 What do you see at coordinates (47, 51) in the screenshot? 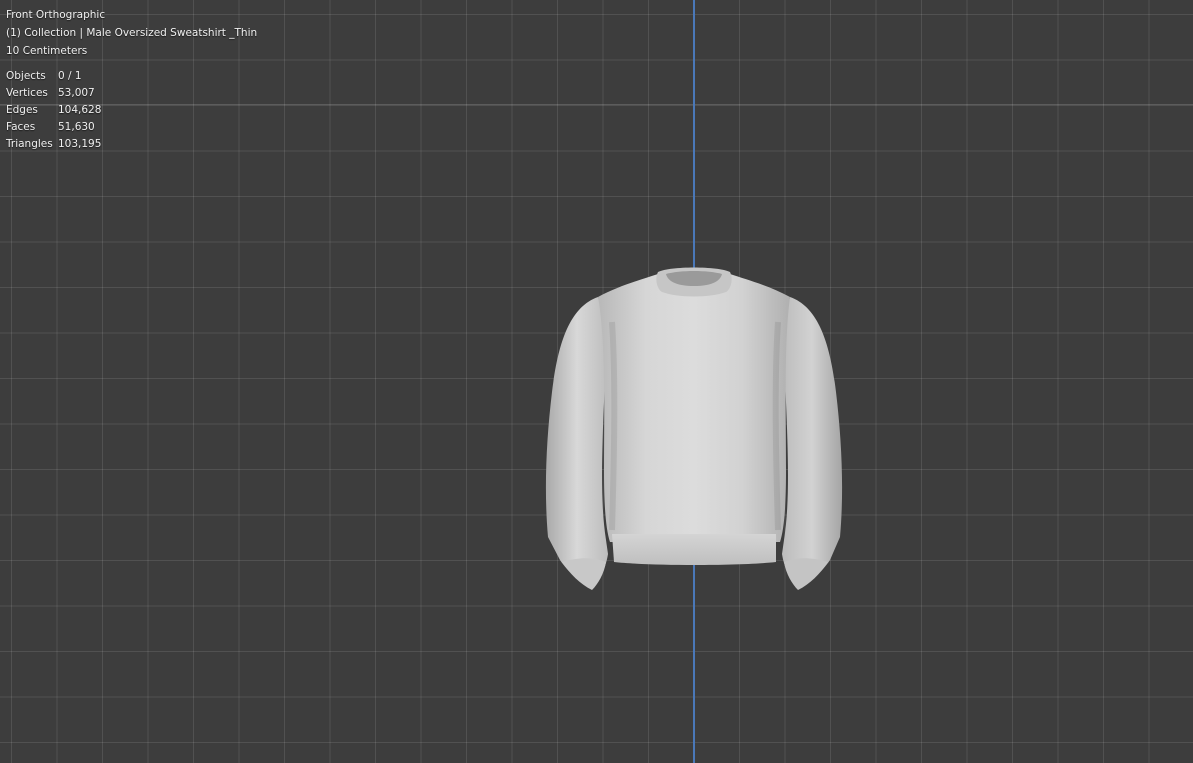
I see `grid-scale-label: 10 Centimeters` at bounding box center [47, 51].